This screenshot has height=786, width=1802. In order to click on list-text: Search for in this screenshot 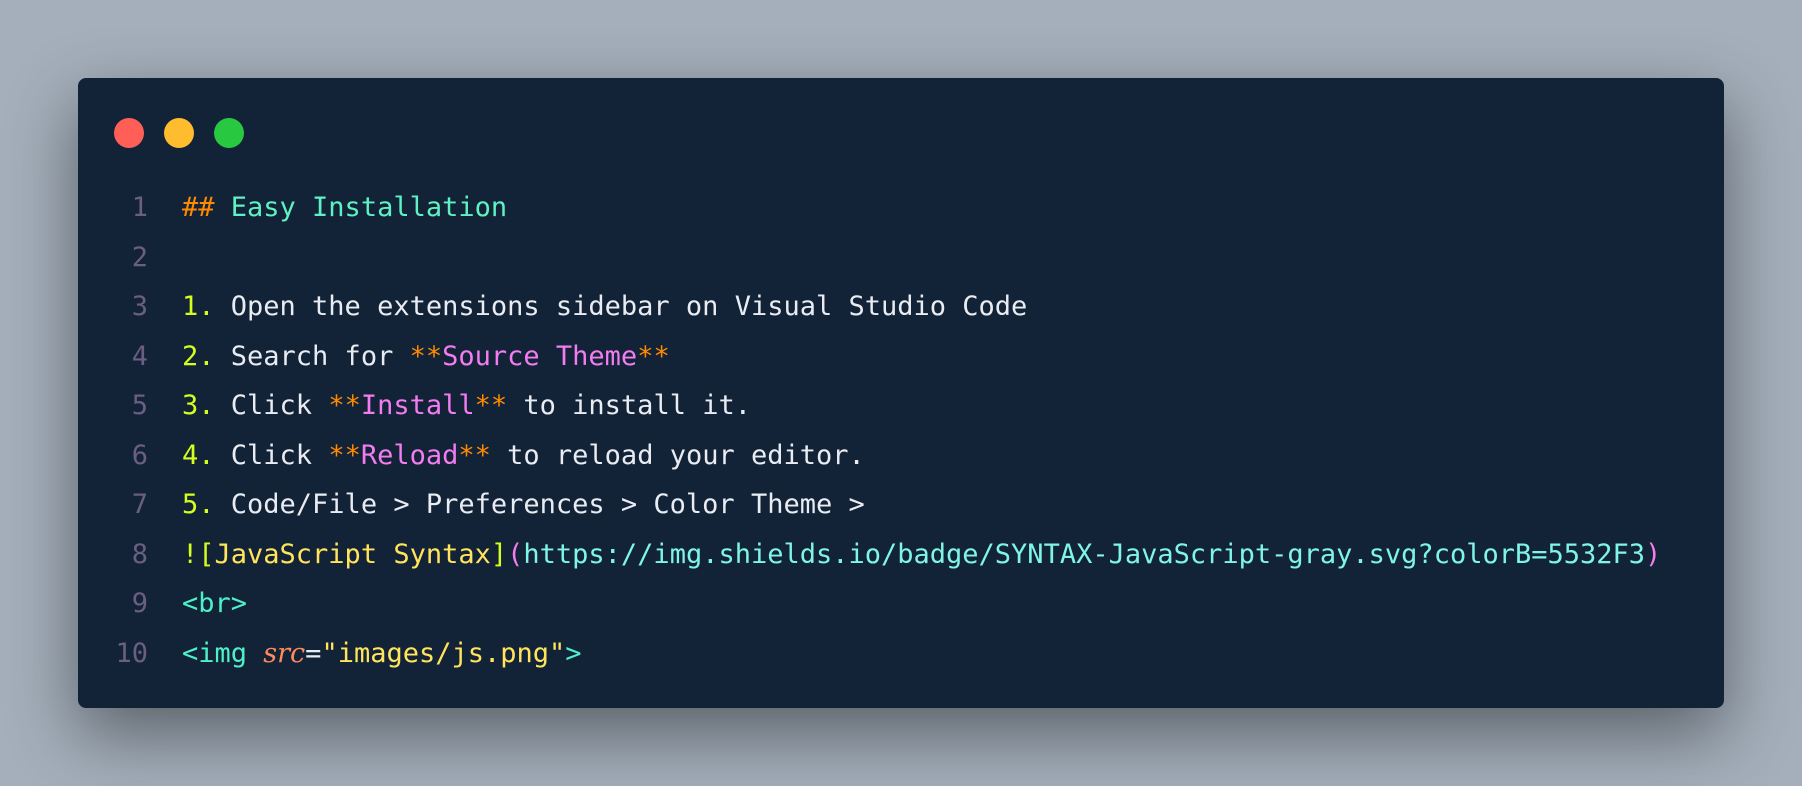, I will do `click(312, 356)`.